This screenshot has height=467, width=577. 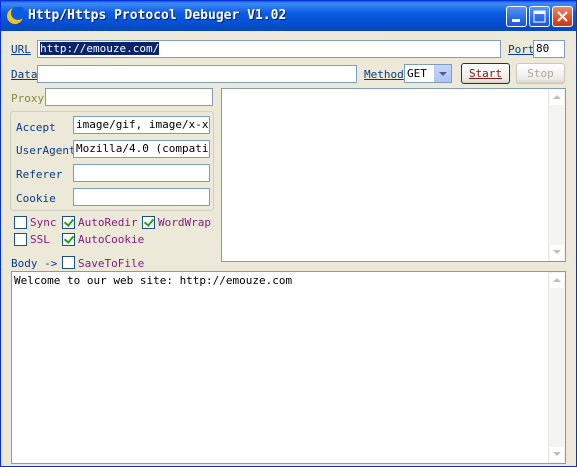 I want to click on savetofile-checkbox, so click(x=68, y=262).